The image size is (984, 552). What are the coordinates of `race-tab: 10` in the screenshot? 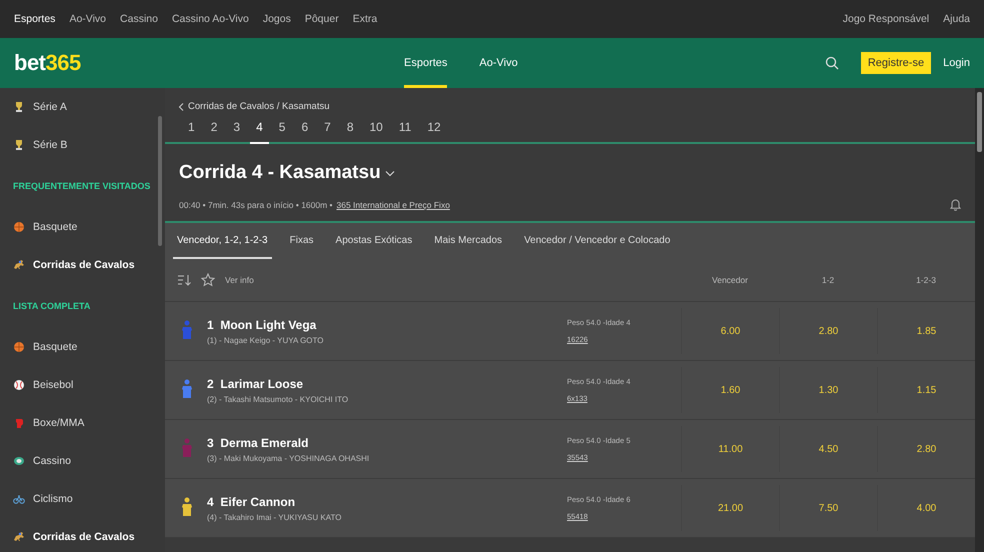 It's located at (376, 132).